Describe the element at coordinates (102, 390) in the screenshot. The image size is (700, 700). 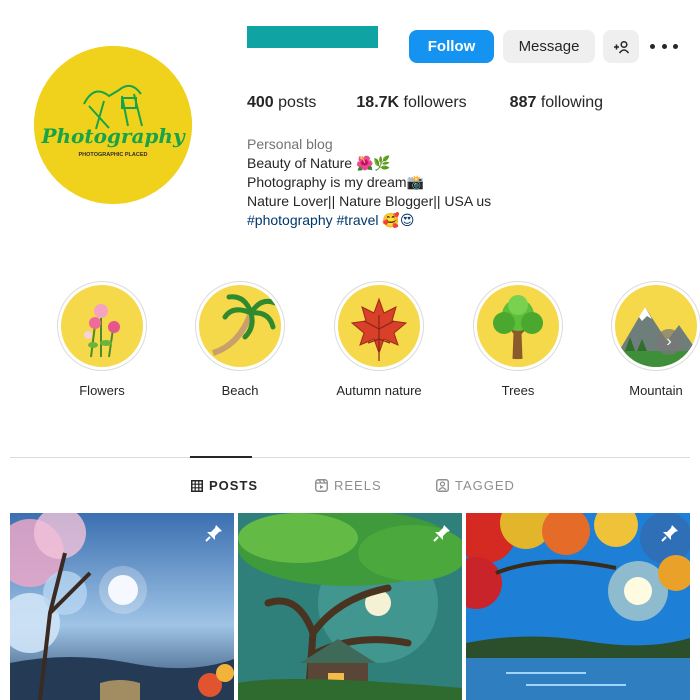
I see `highlight-label: Flowers` at that location.